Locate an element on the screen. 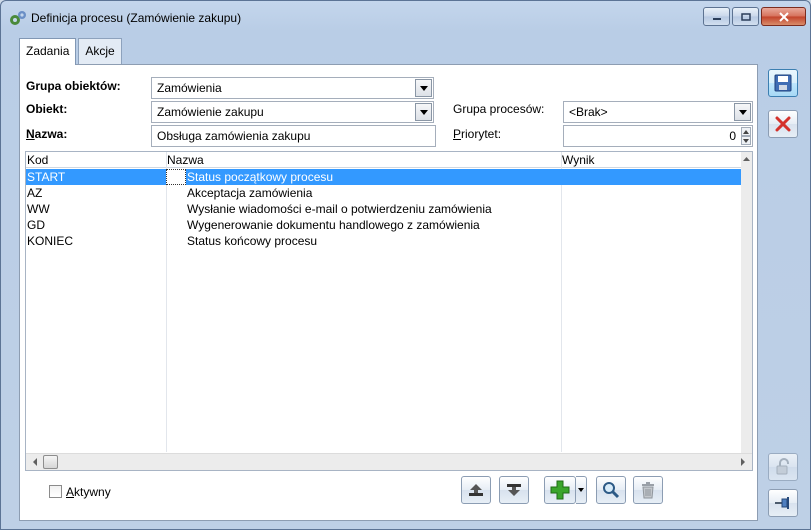  lock-button is located at coordinates (783, 467).